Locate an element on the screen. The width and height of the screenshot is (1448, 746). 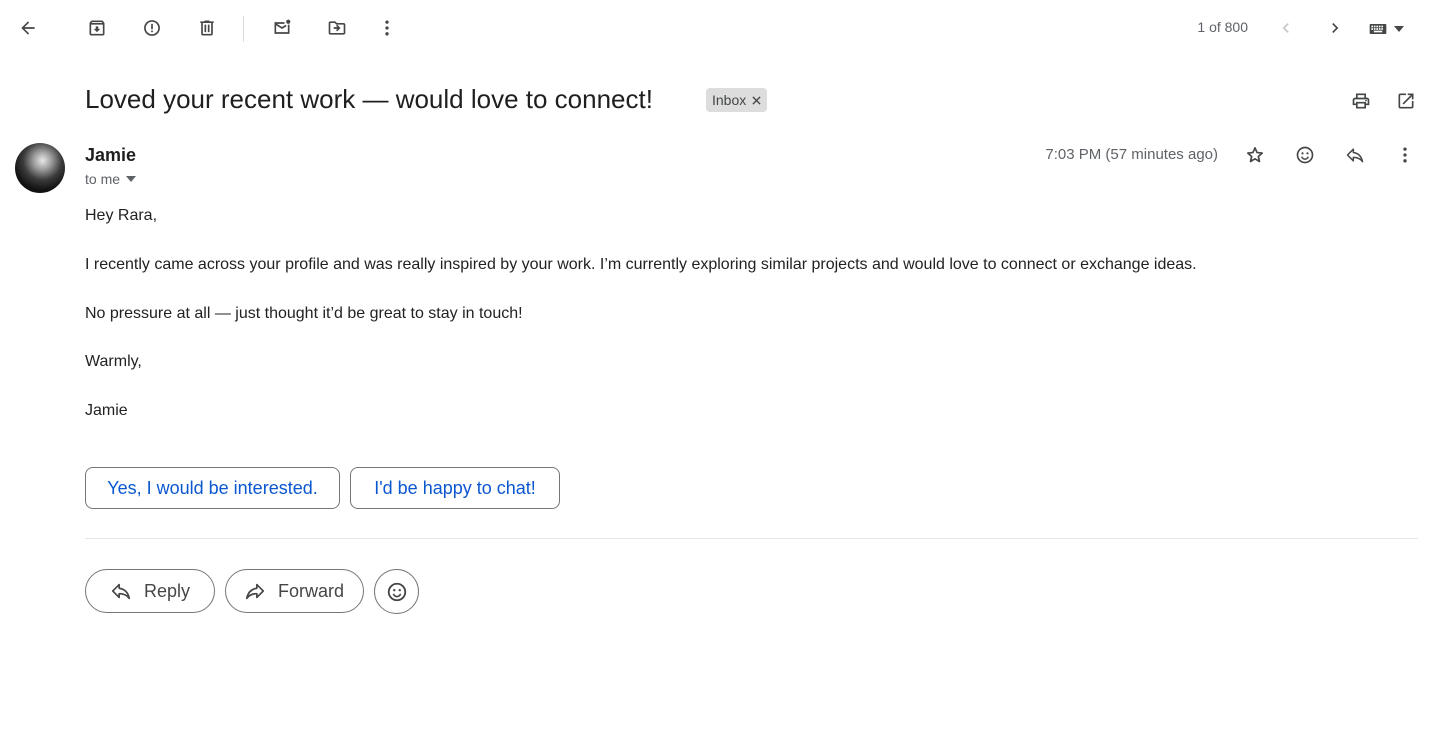
pagination-text: 1 of 800 is located at coordinates (1222, 27).